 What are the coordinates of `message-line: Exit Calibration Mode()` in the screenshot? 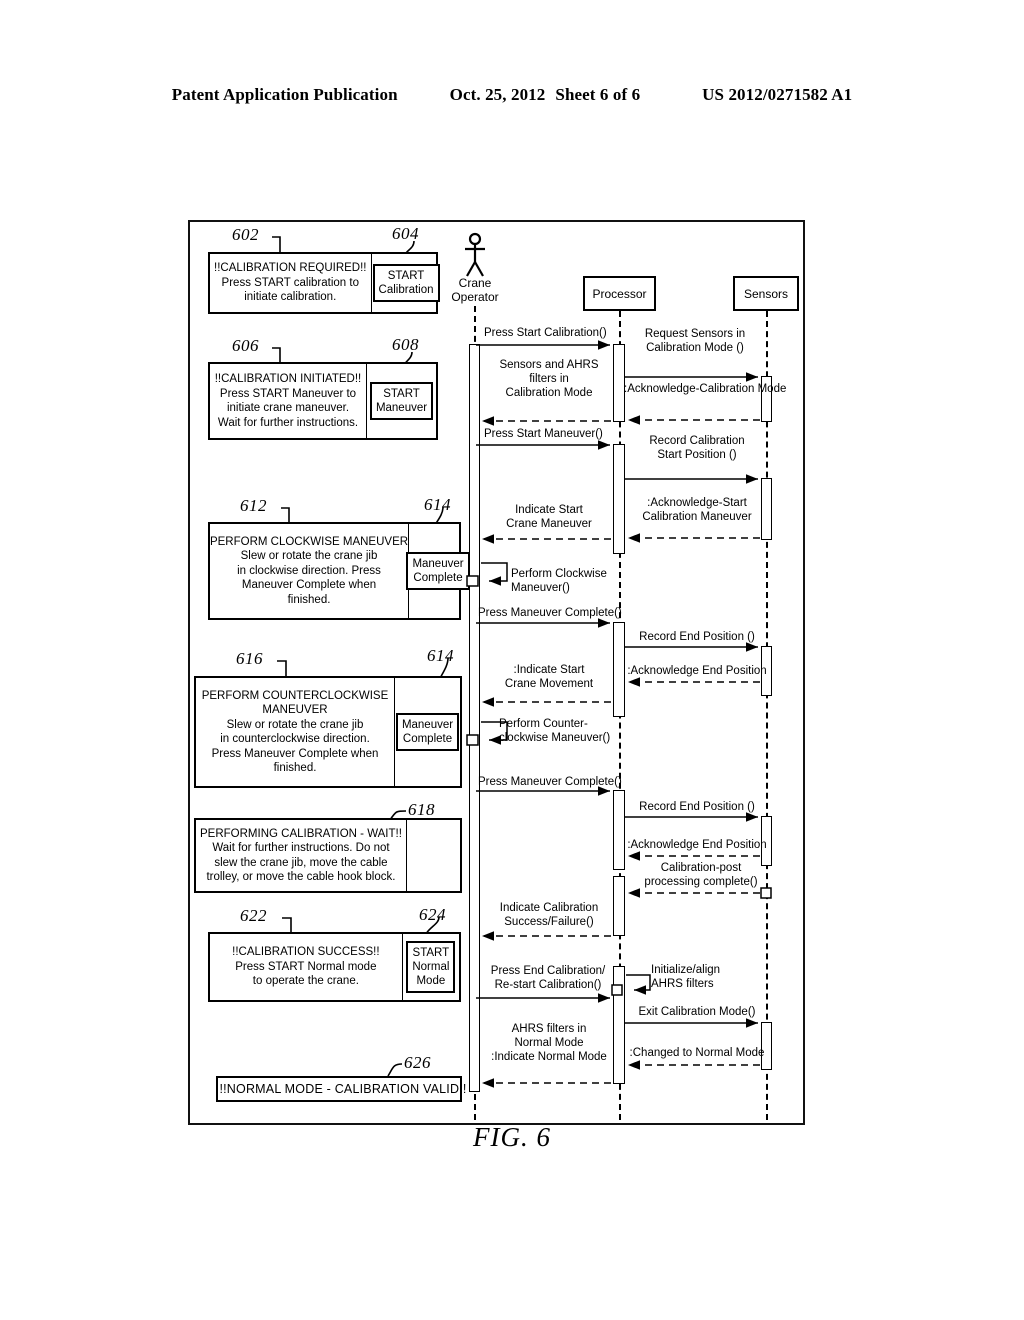 It's located at (697, 1012).